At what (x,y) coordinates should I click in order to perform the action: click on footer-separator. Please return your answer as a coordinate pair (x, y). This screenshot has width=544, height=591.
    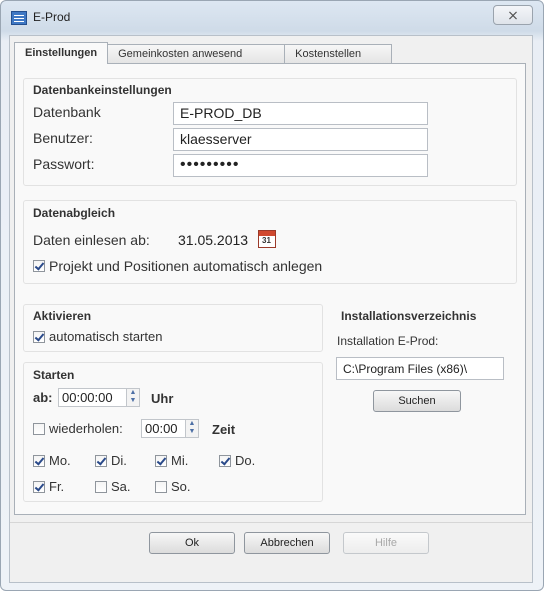
    Looking at the image, I should click on (271, 522).